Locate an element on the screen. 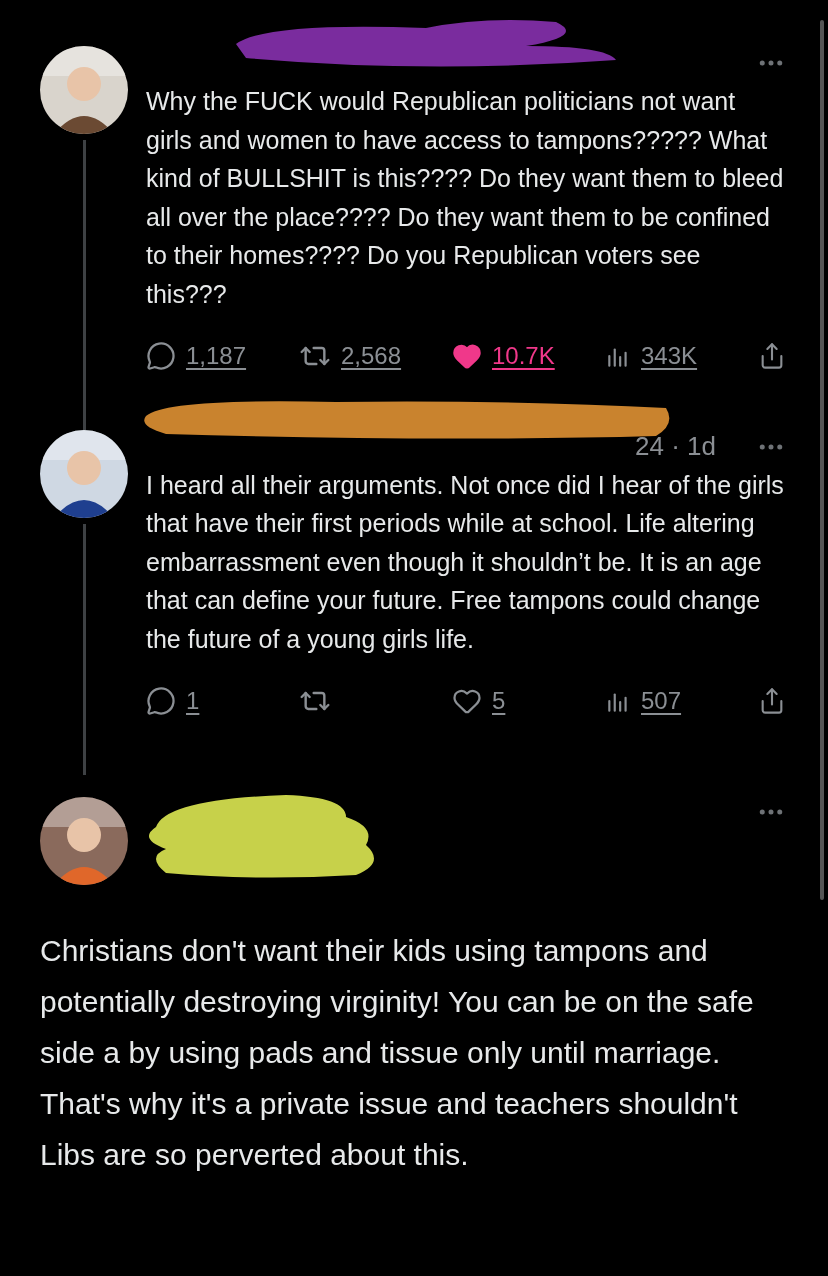 Image resolution: width=828 pixels, height=1276 pixels. post-text: I heard all their arguments. Not once did I hear of the girls that have their first periods while at school. Life altering embarrassment even though it shouldn’t be. It is an age that can define your future. Free tampons could change the future of a young girls life. is located at coordinates (465, 562).